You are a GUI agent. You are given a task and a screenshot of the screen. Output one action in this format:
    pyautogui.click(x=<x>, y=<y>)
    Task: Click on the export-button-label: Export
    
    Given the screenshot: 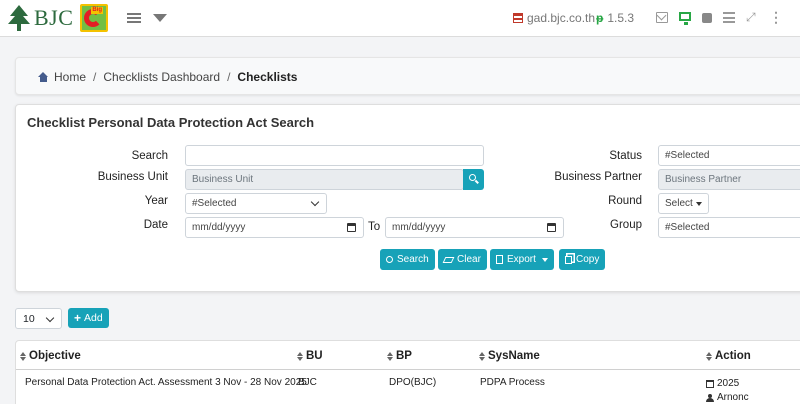 What is the action you would take?
    pyautogui.click(x=521, y=259)
    